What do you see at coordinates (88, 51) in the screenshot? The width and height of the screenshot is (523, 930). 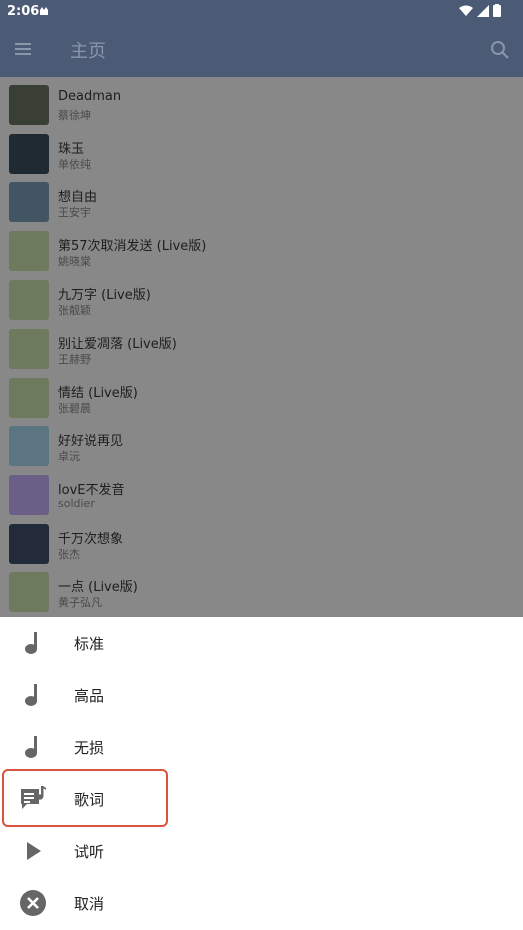 I see `page-title: 主页` at bounding box center [88, 51].